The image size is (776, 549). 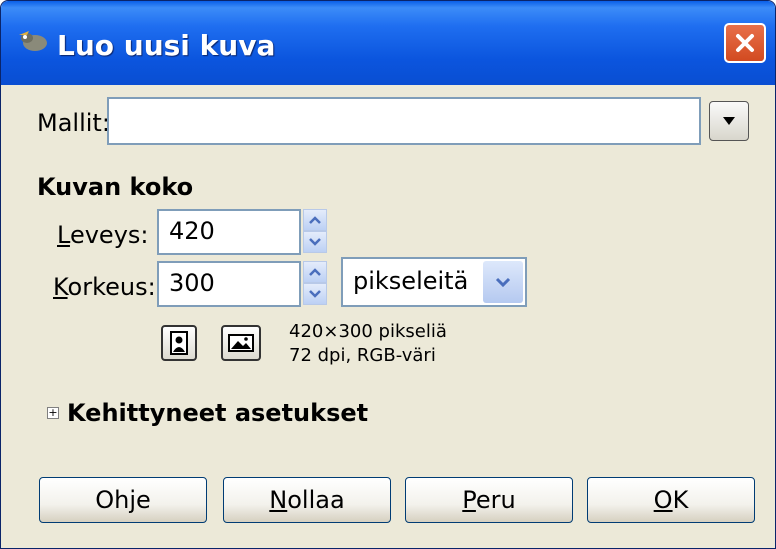 I want to click on template-dropdown-button, so click(x=729, y=121).